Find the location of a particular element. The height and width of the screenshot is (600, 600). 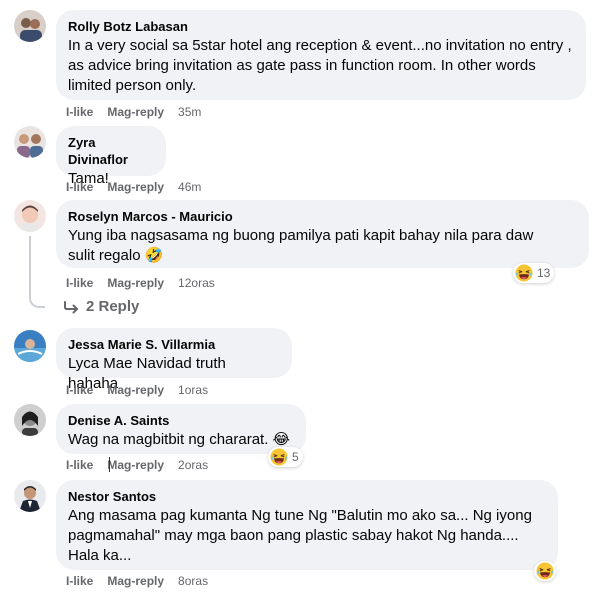

thread-line is located at coordinates (30, 265).